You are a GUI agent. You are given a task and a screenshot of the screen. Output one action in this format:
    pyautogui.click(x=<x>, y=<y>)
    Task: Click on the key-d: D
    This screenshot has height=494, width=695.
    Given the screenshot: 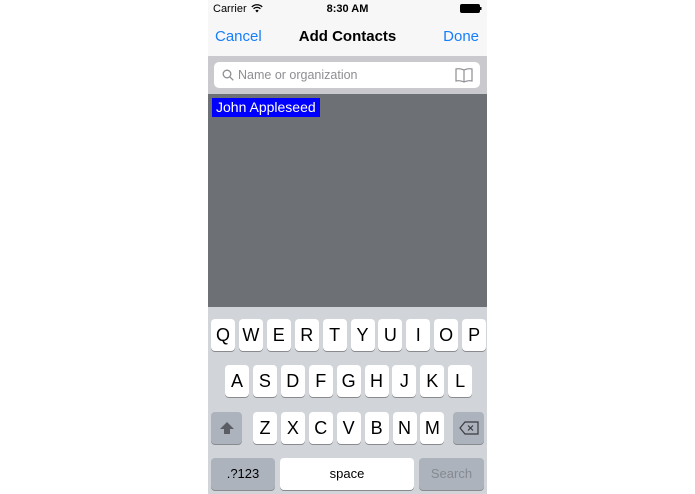 What is the action you would take?
    pyautogui.click(x=292, y=381)
    